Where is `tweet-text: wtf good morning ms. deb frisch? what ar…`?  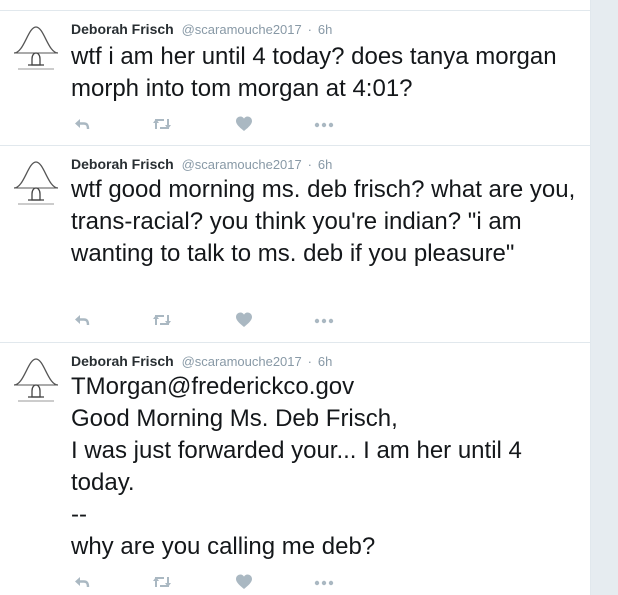
tweet-text: wtf good morning ms. deb frisch? what ar… is located at coordinates (323, 221).